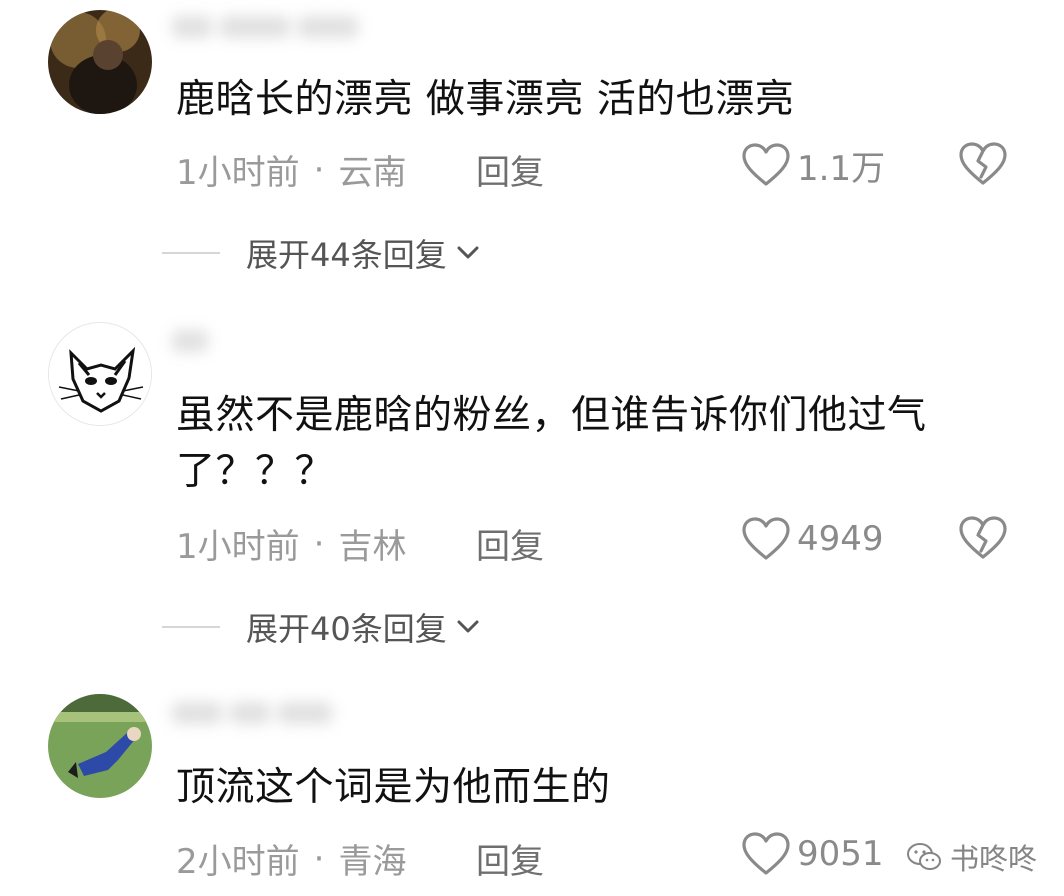 The image size is (1064, 896). What do you see at coordinates (346, 629) in the screenshot?
I see `expand-replies-label: 展开40条回复` at bounding box center [346, 629].